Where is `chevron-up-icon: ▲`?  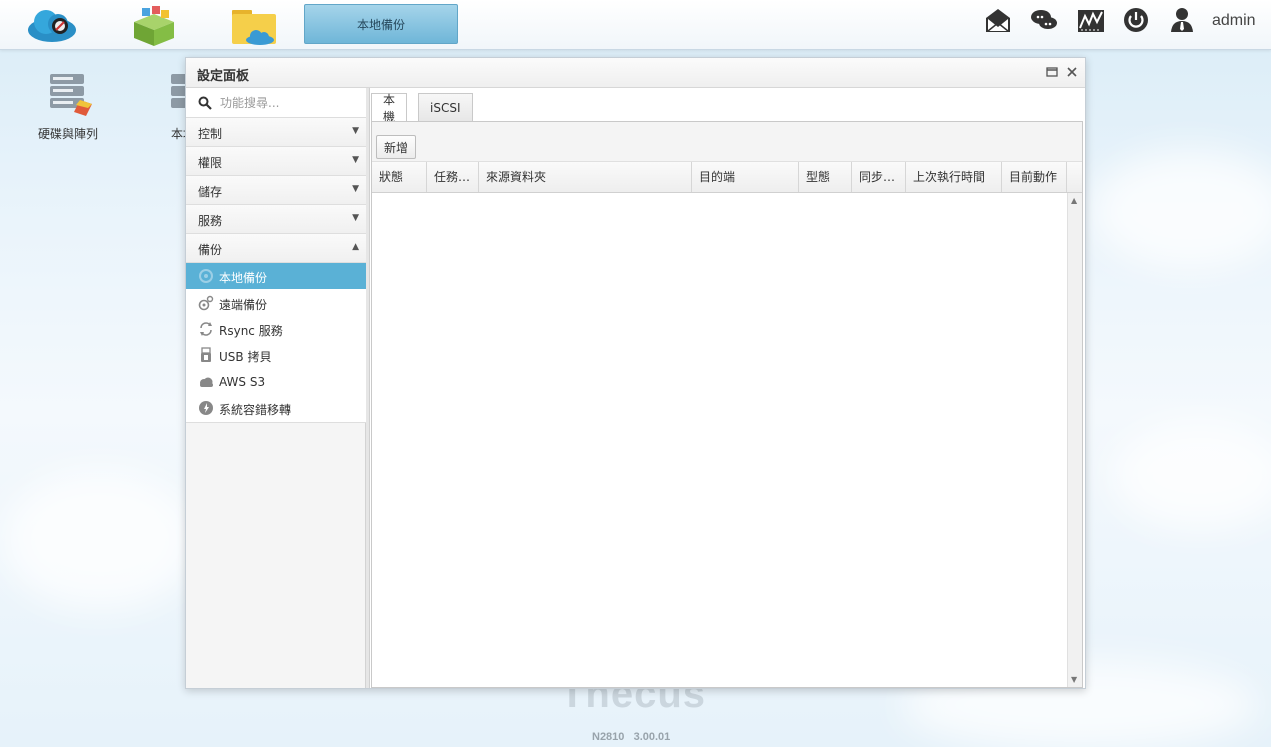 chevron-up-icon: ▲ is located at coordinates (355, 247).